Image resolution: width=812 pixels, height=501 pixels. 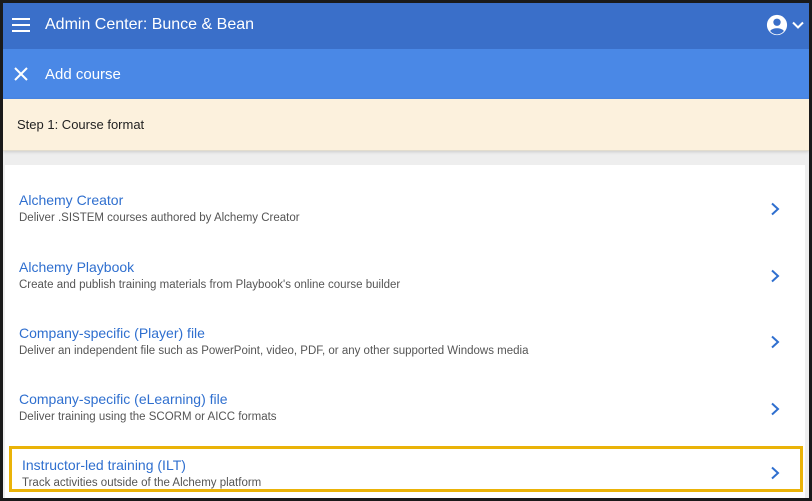 What do you see at coordinates (777, 25) in the screenshot?
I see `account-circle-icon` at bounding box center [777, 25].